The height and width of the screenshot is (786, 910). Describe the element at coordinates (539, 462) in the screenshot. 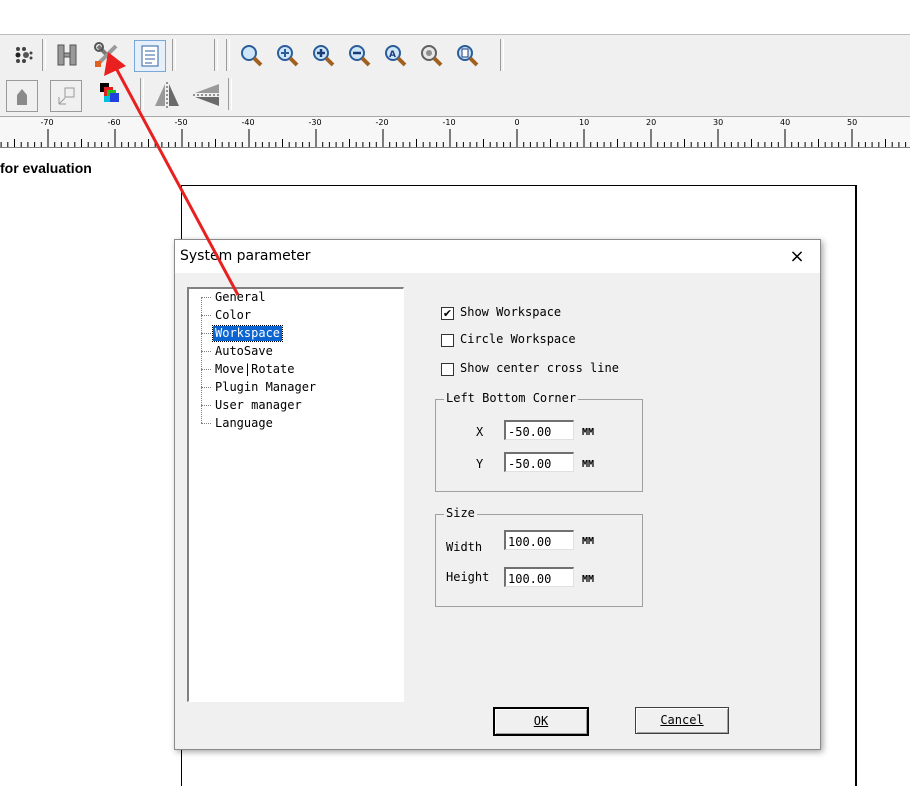

I see `y-input: -50.00` at that location.